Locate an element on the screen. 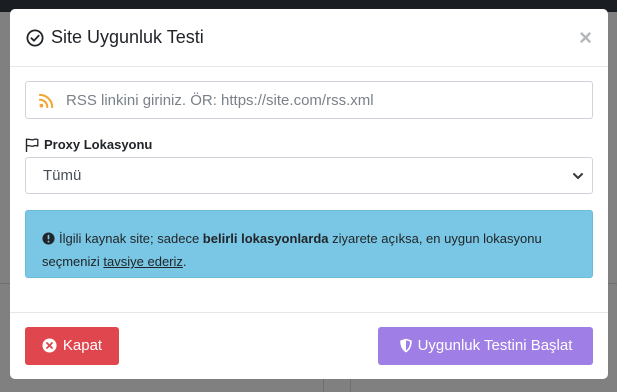 Image resolution: width=617 pixels, height=392 pixels. close-button: Kapat is located at coordinates (72, 345).